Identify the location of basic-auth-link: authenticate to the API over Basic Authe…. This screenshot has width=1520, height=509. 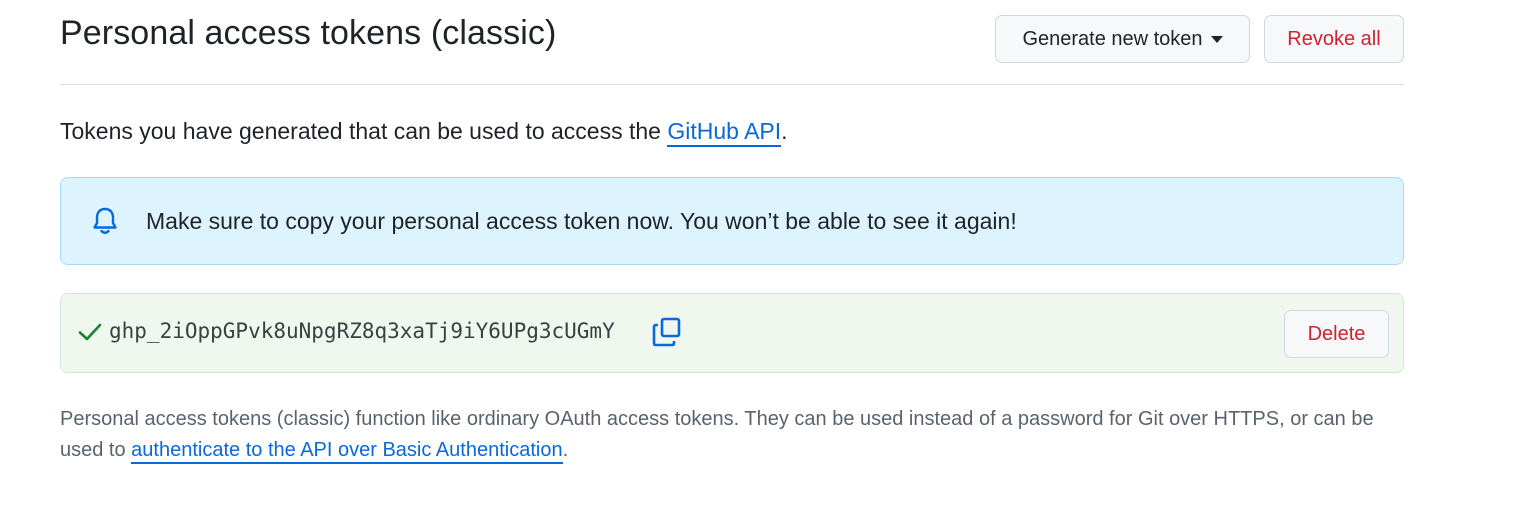
(347, 451).